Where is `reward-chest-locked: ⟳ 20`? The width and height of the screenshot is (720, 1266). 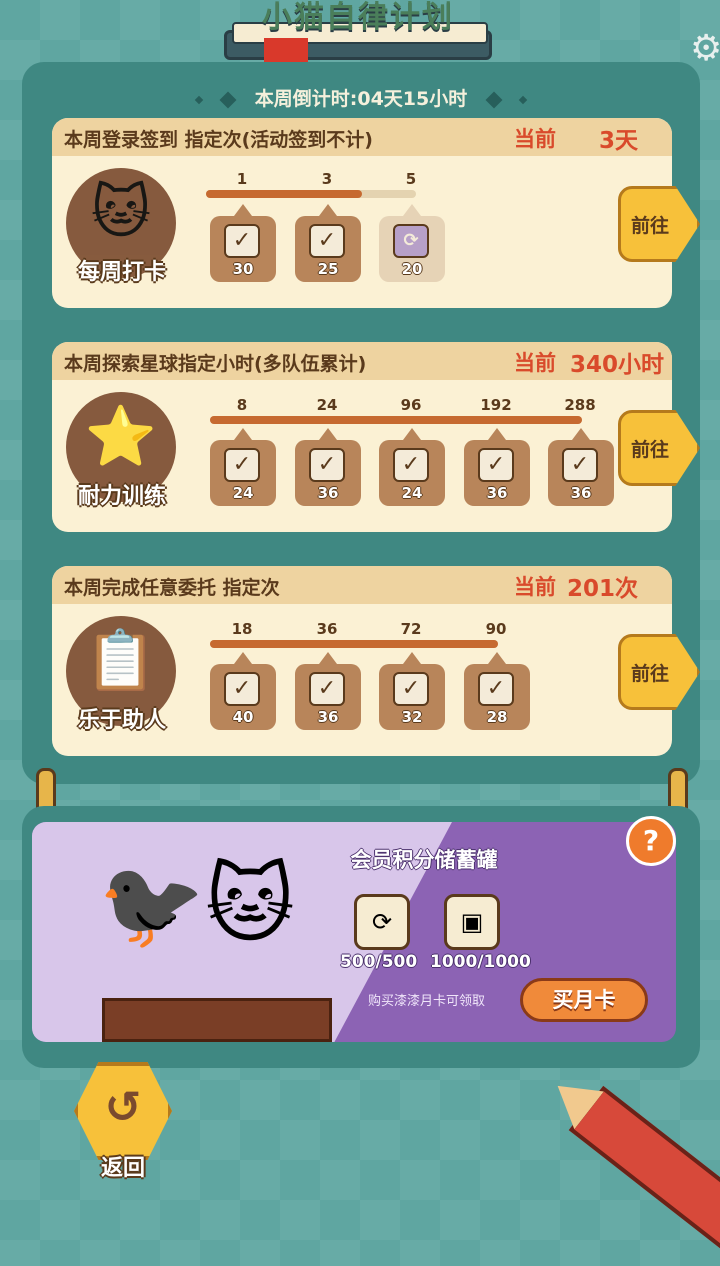 reward-chest-locked: ⟳ 20 is located at coordinates (412, 243).